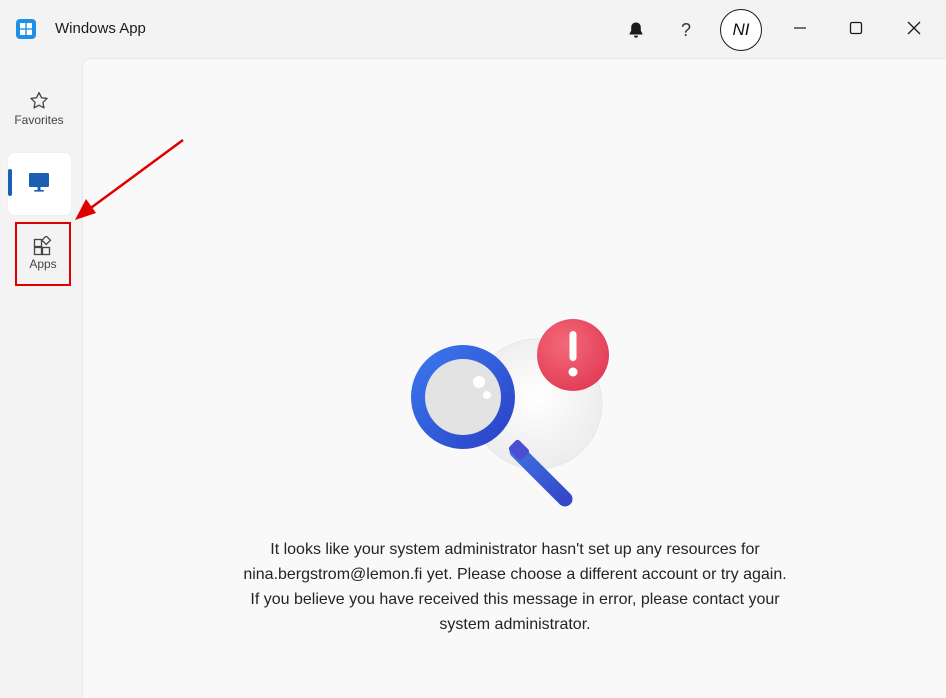  I want to click on apps-icon, so click(42, 246).